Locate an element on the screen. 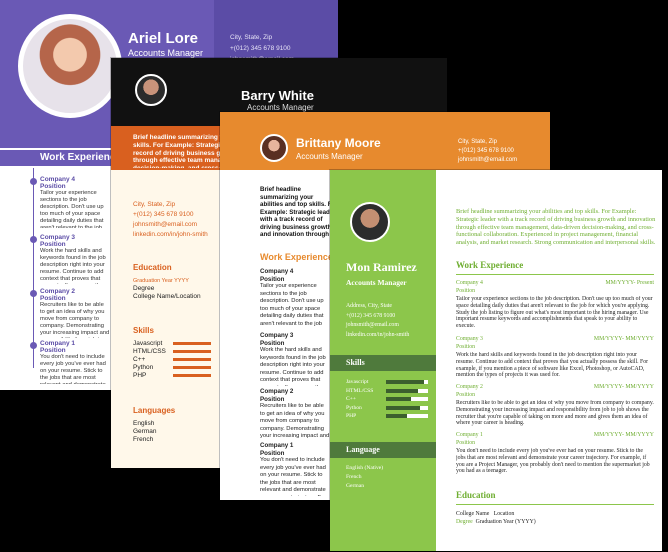  language-item: French is located at coordinates (354, 477).